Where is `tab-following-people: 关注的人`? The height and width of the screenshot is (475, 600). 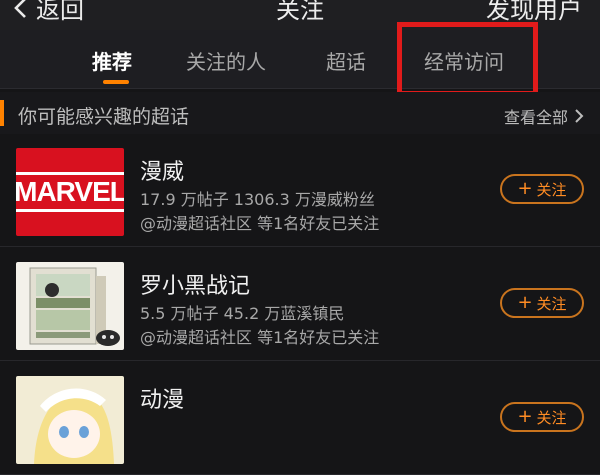 tab-following-people: 关注的人 is located at coordinates (226, 60).